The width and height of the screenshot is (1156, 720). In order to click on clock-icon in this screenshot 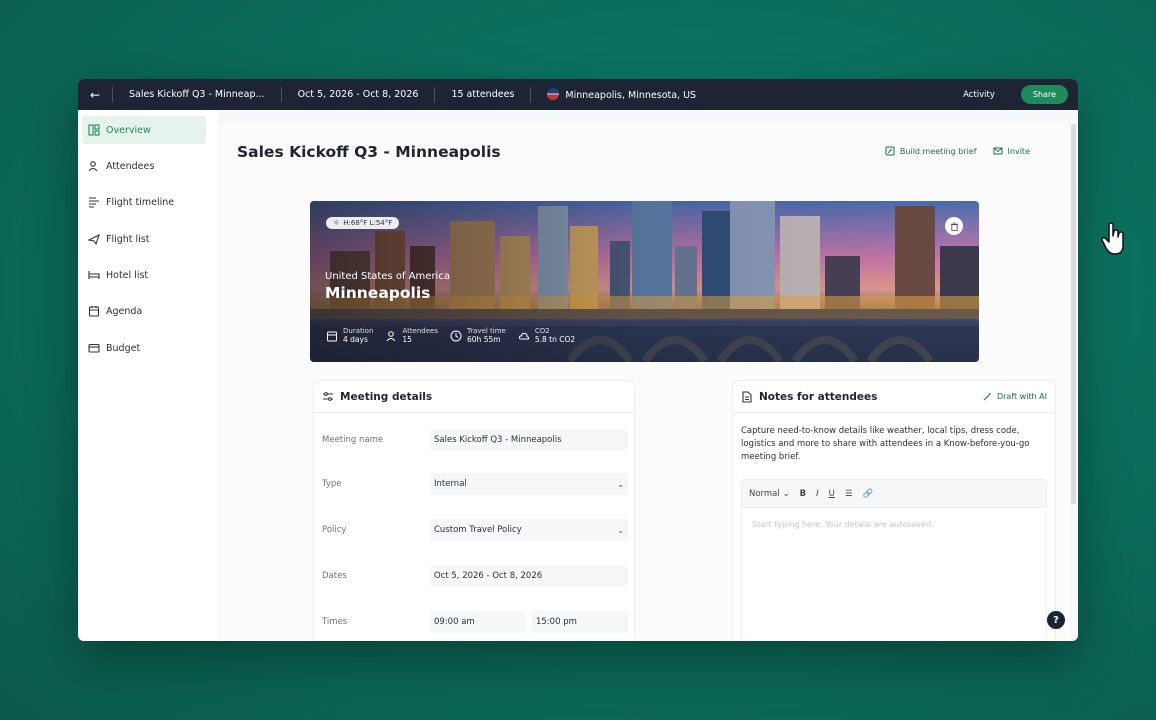, I will do `click(456, 335)`.